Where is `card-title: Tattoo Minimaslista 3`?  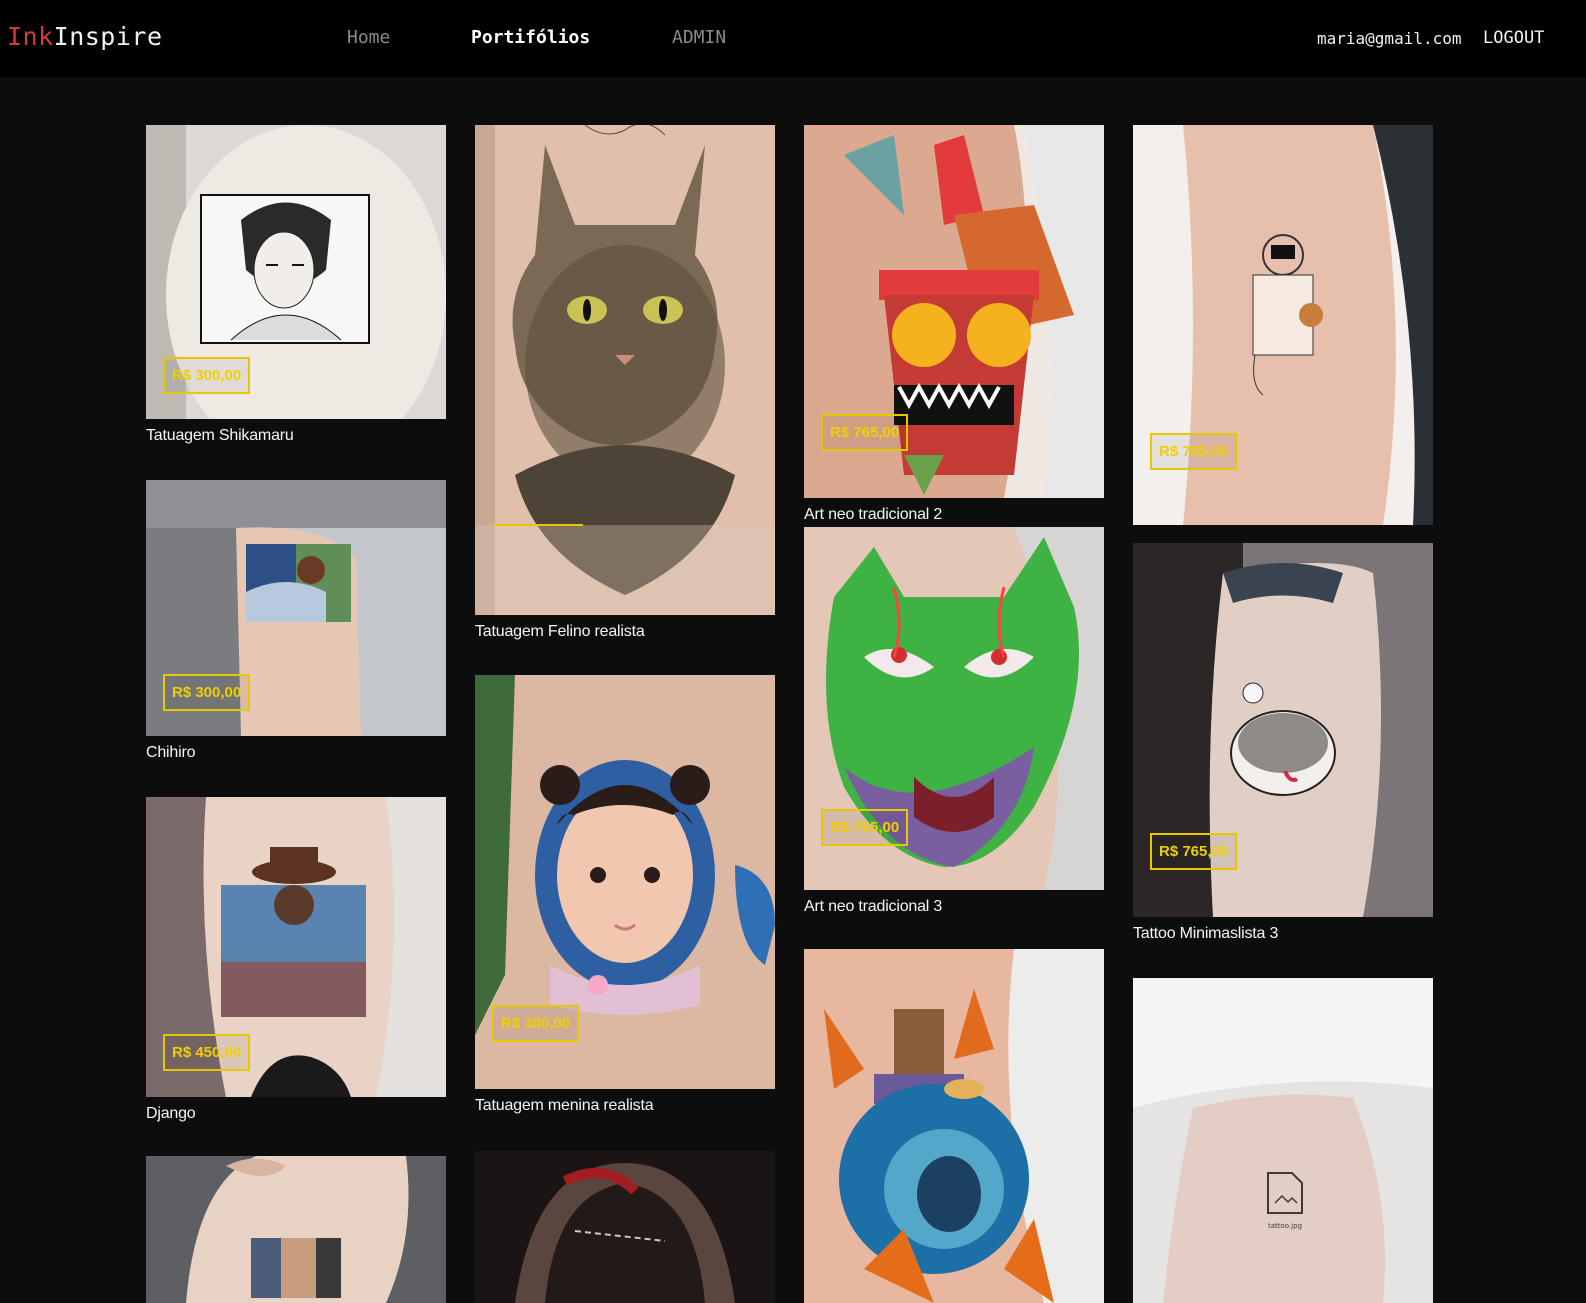 card-title: Tattoo Minimaslista 3 is located at coordinates (1283, 934).